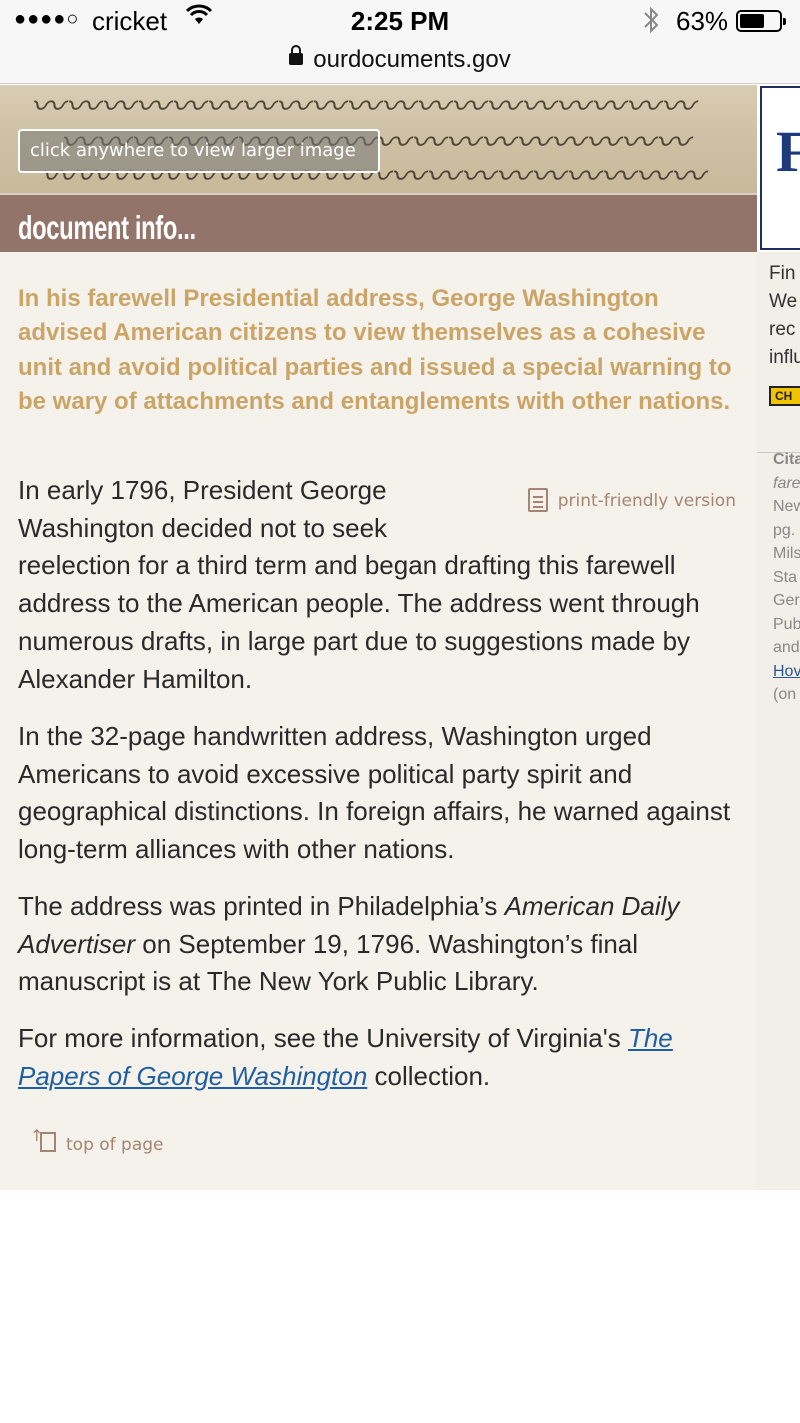 The image size is (800, 1423). What do you see at coordinates (782, 273) in the screenshot?
I see `sidebar-find-line: Fin` at bounding box center [782, 273].